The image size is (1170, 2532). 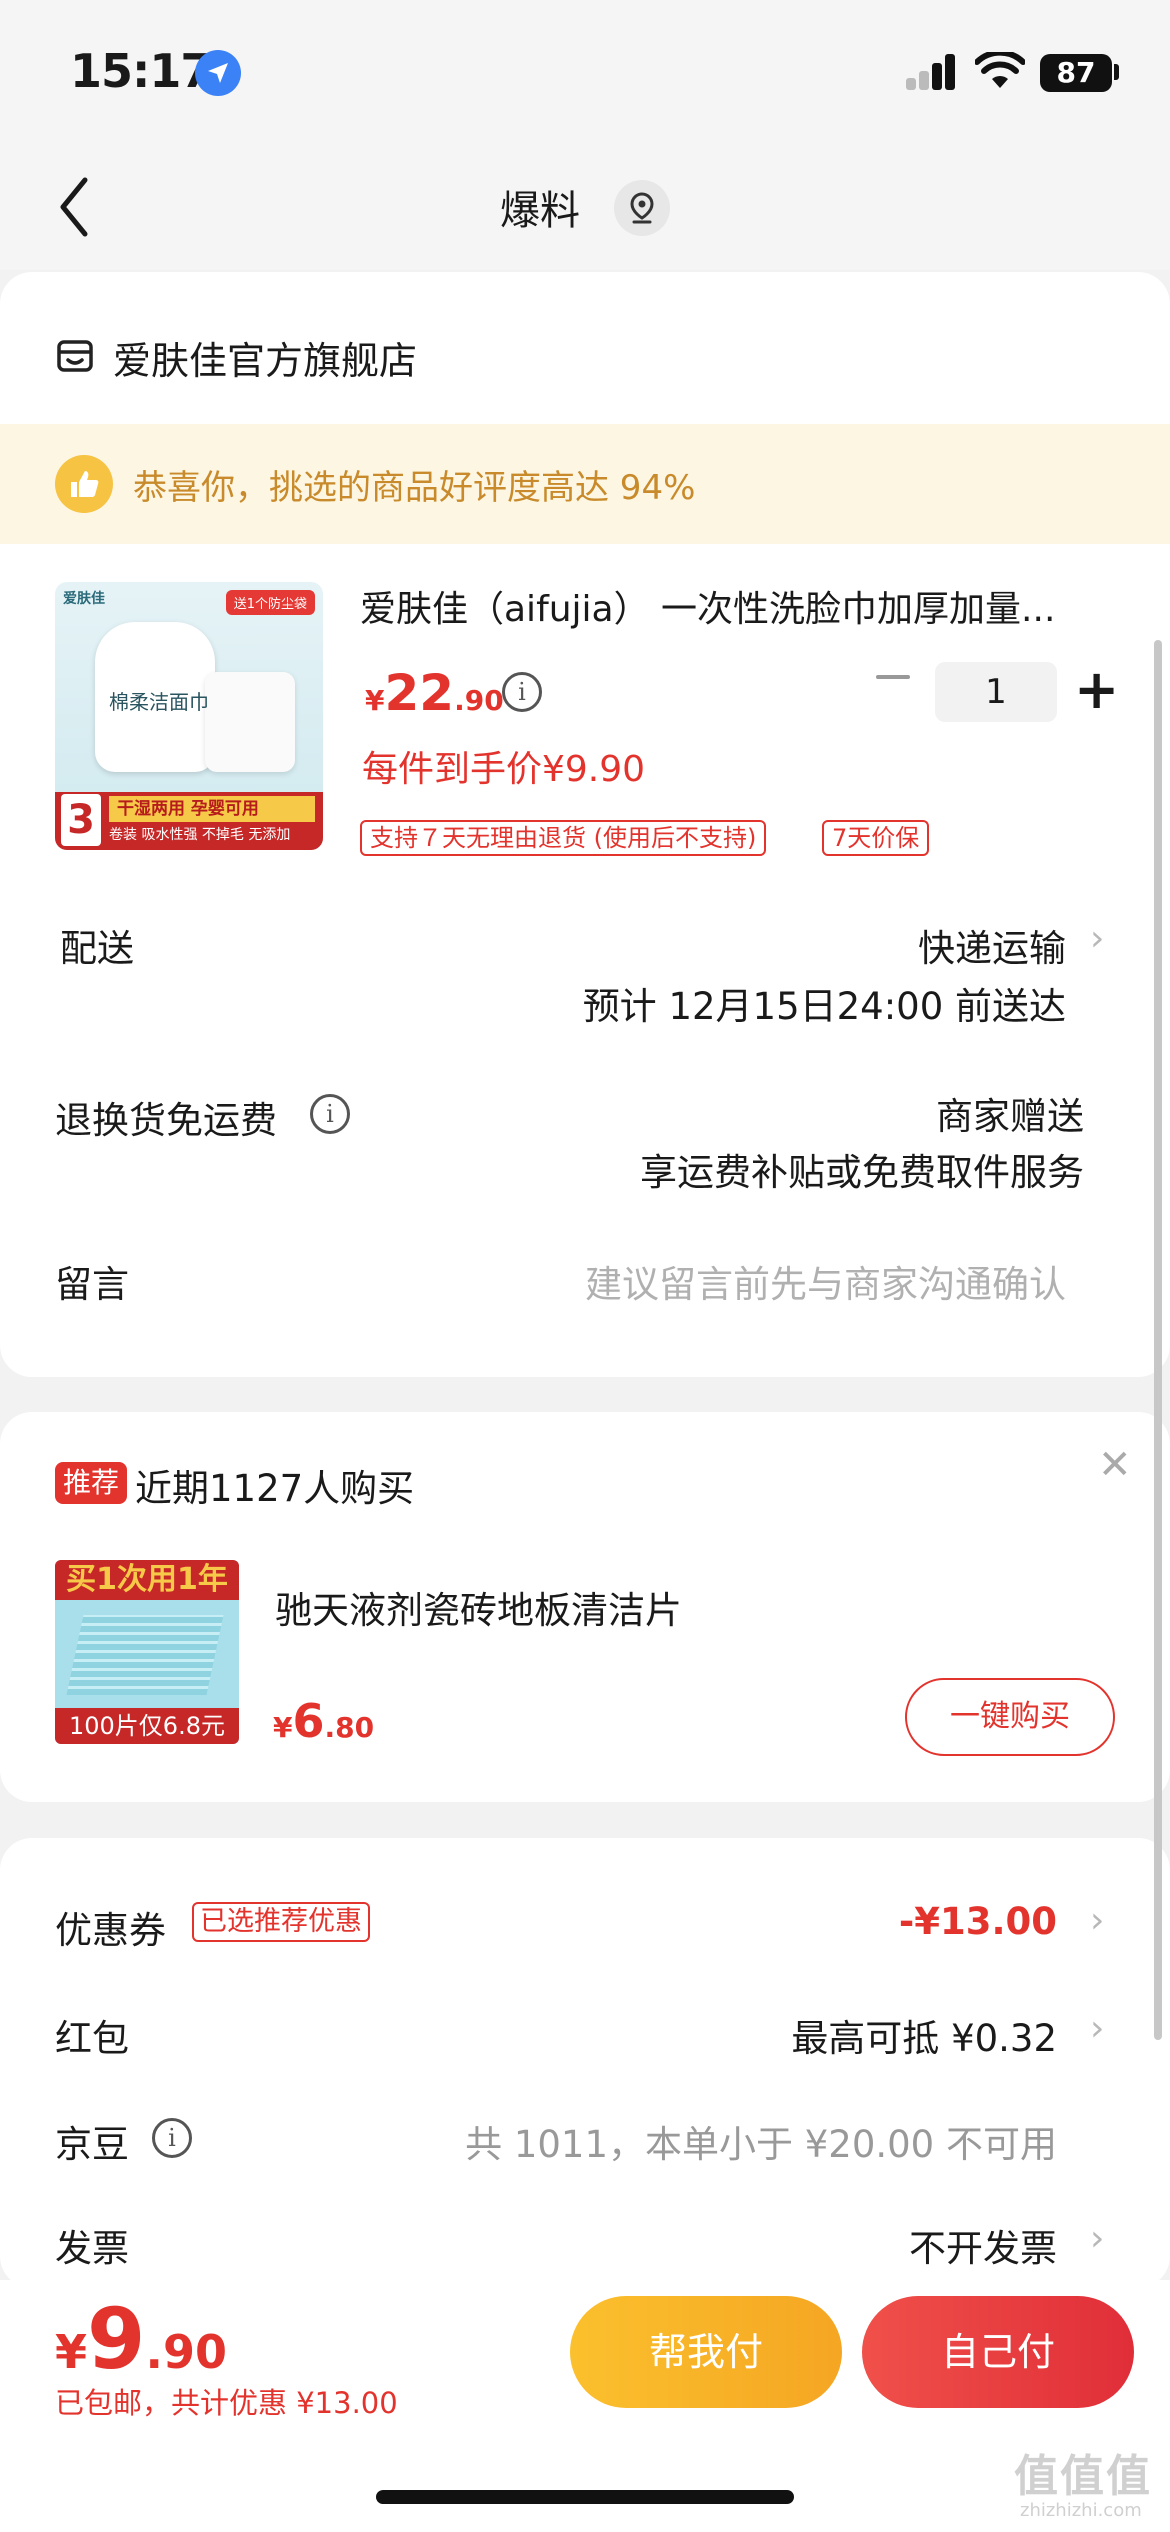 What do you see at coordinates (825, 1281) in the screenshot?
I see `message-input: 建议留言前先与商家沟通确认` at bounding box center [825, 1281].